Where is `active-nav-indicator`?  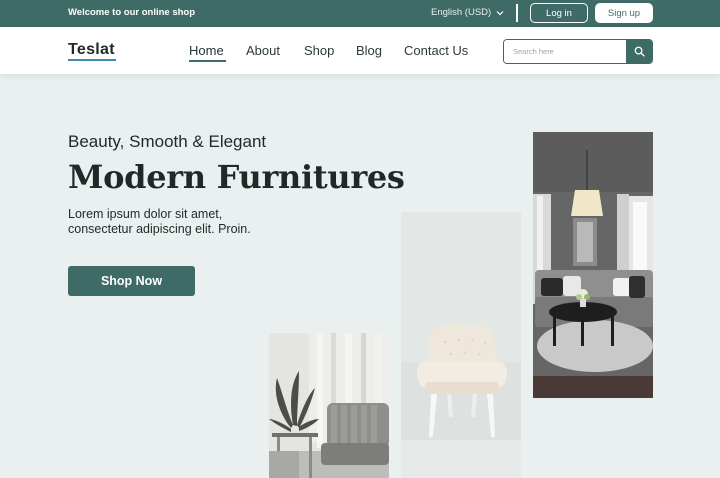
active-nav-indicator is located at coordinates (207, 61).